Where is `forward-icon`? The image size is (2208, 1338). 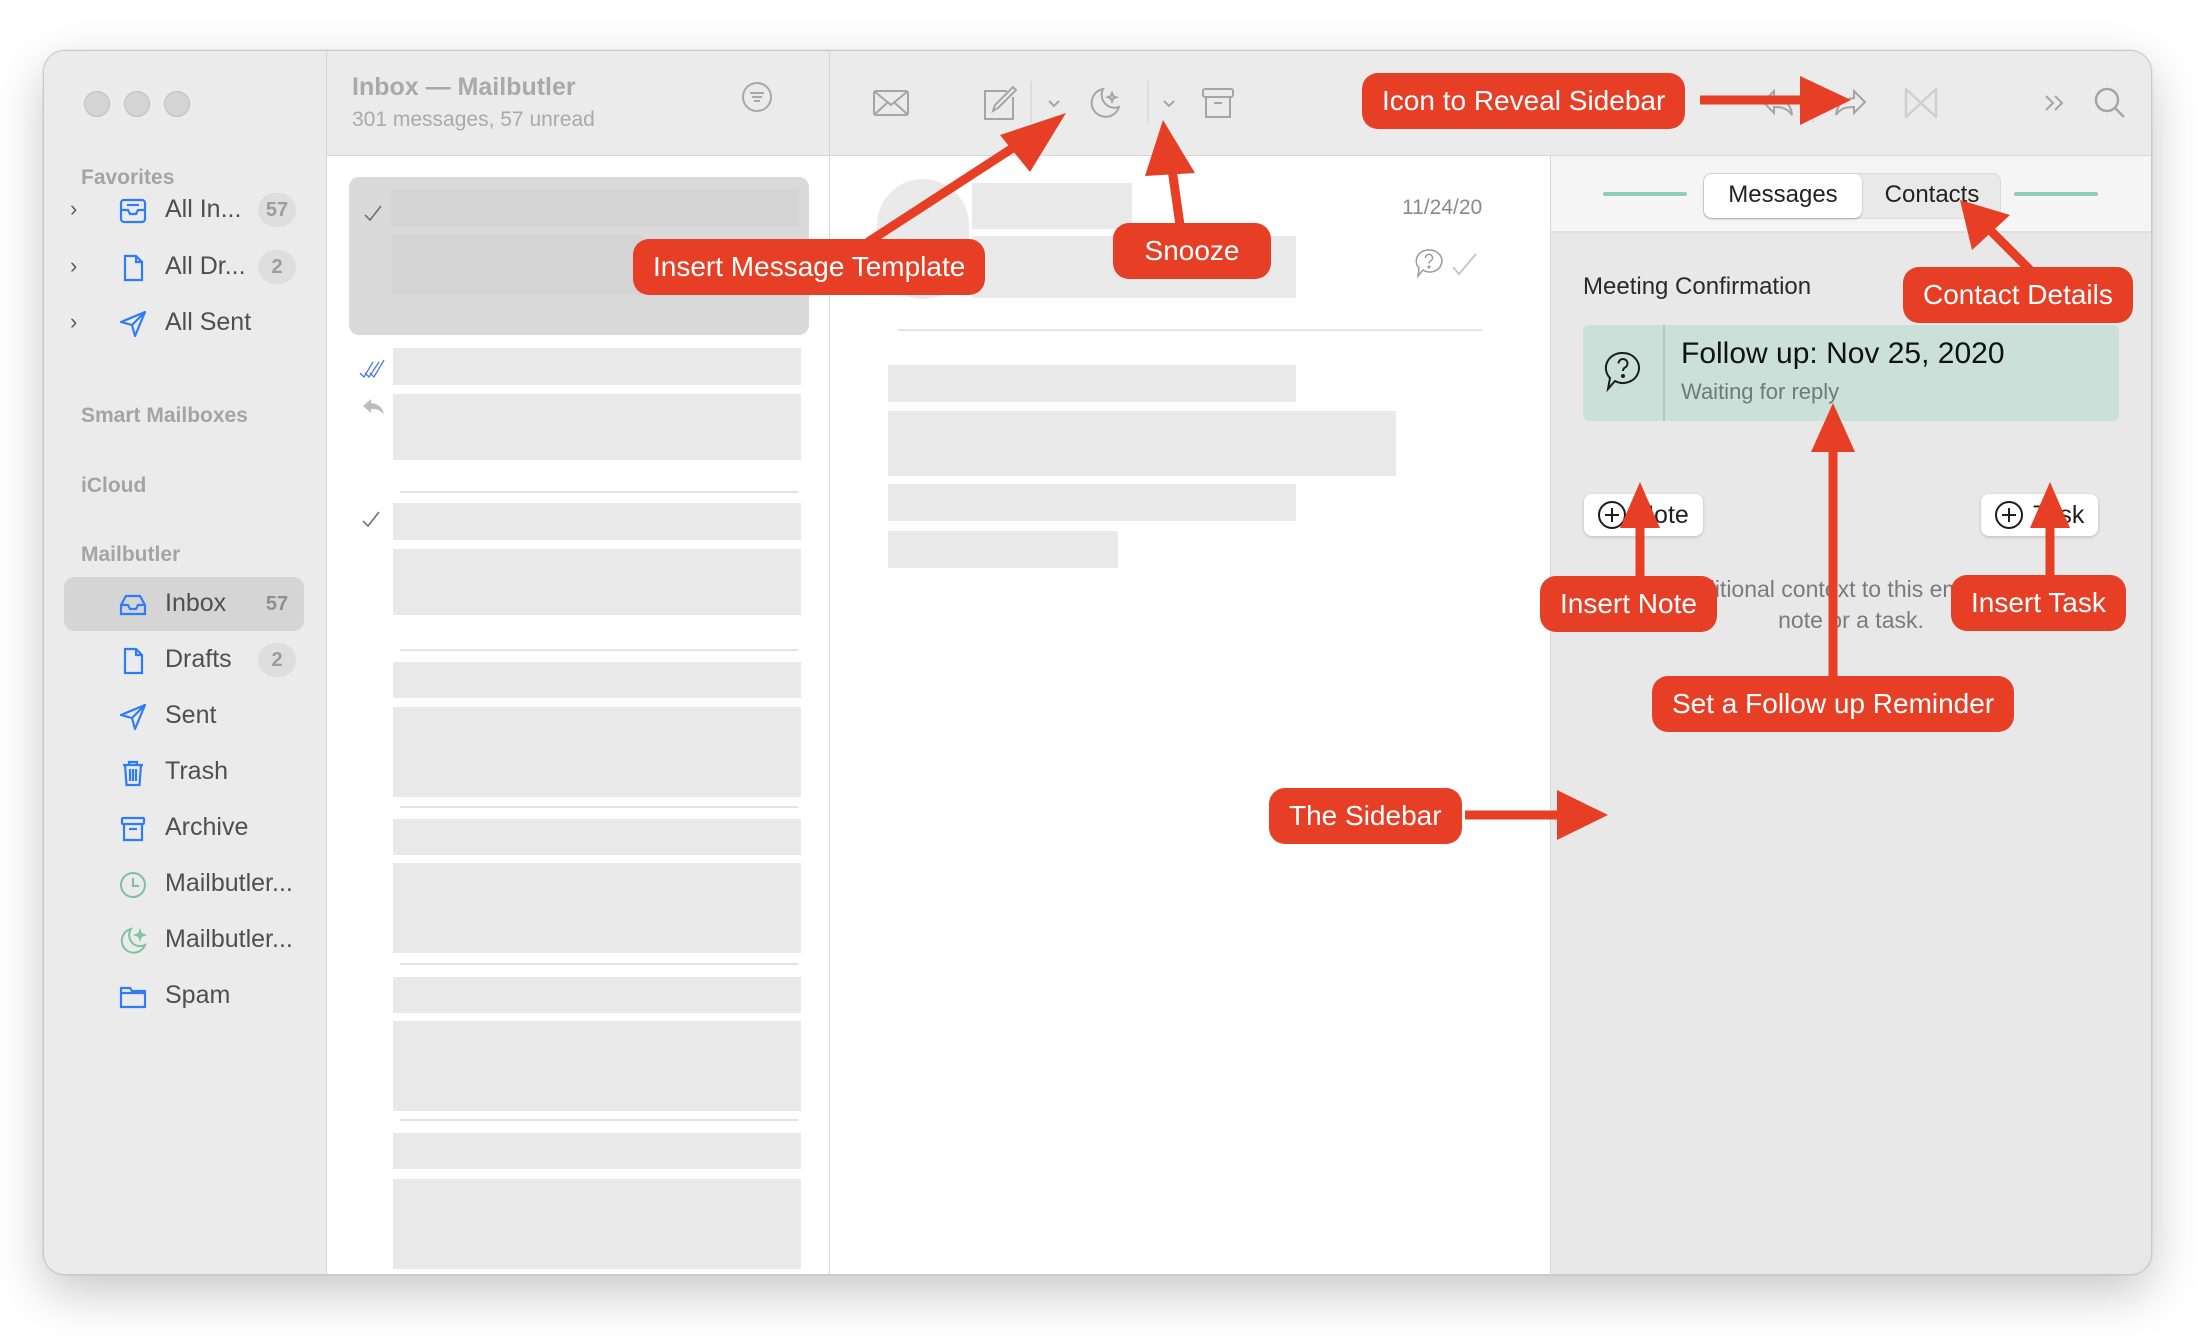 forward-icon is located at coordinates (1850, 103).